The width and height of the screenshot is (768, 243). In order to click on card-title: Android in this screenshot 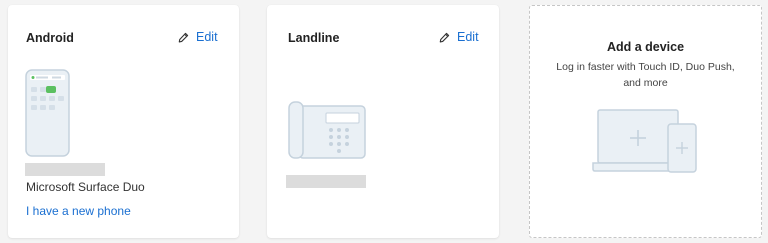, I will do `click(50, 38)`.